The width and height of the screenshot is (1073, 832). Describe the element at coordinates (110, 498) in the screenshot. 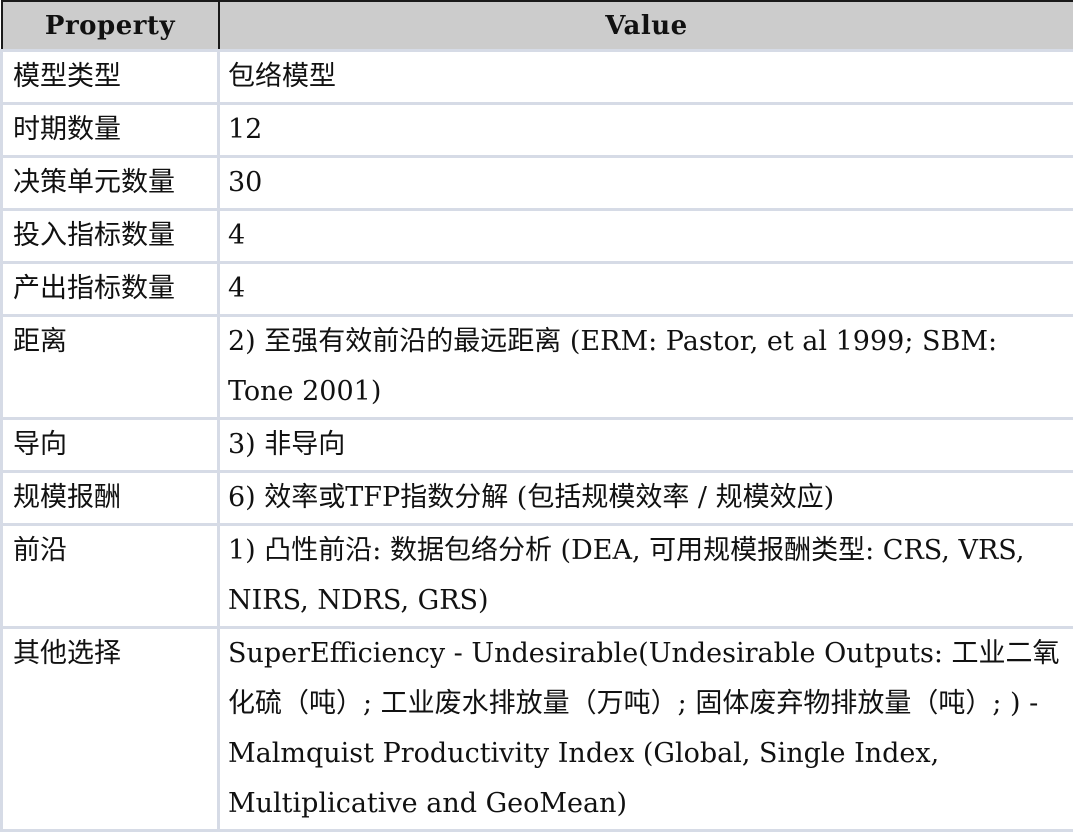

I see `row-property: 规模报酬` at that location.